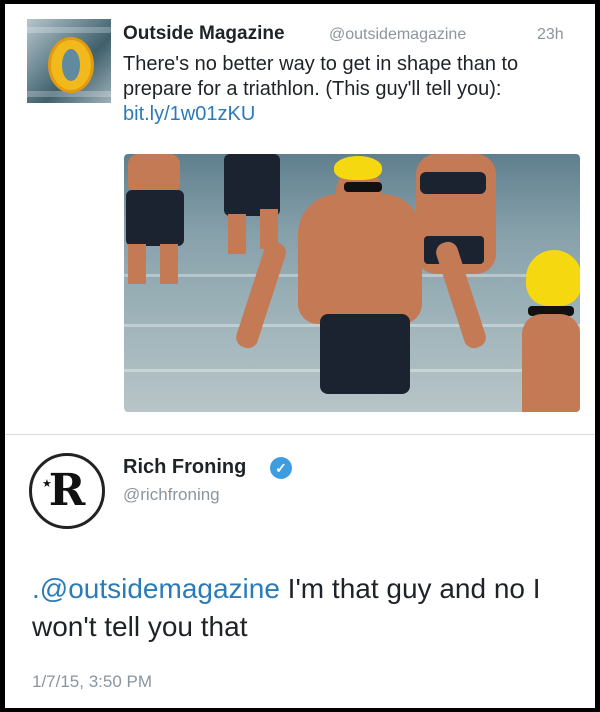 The image size is (600, 712). What do you see at coordinates (47, 484) in the screenshot?
I see `star-icon: ★` at bounding box center [47, 484].